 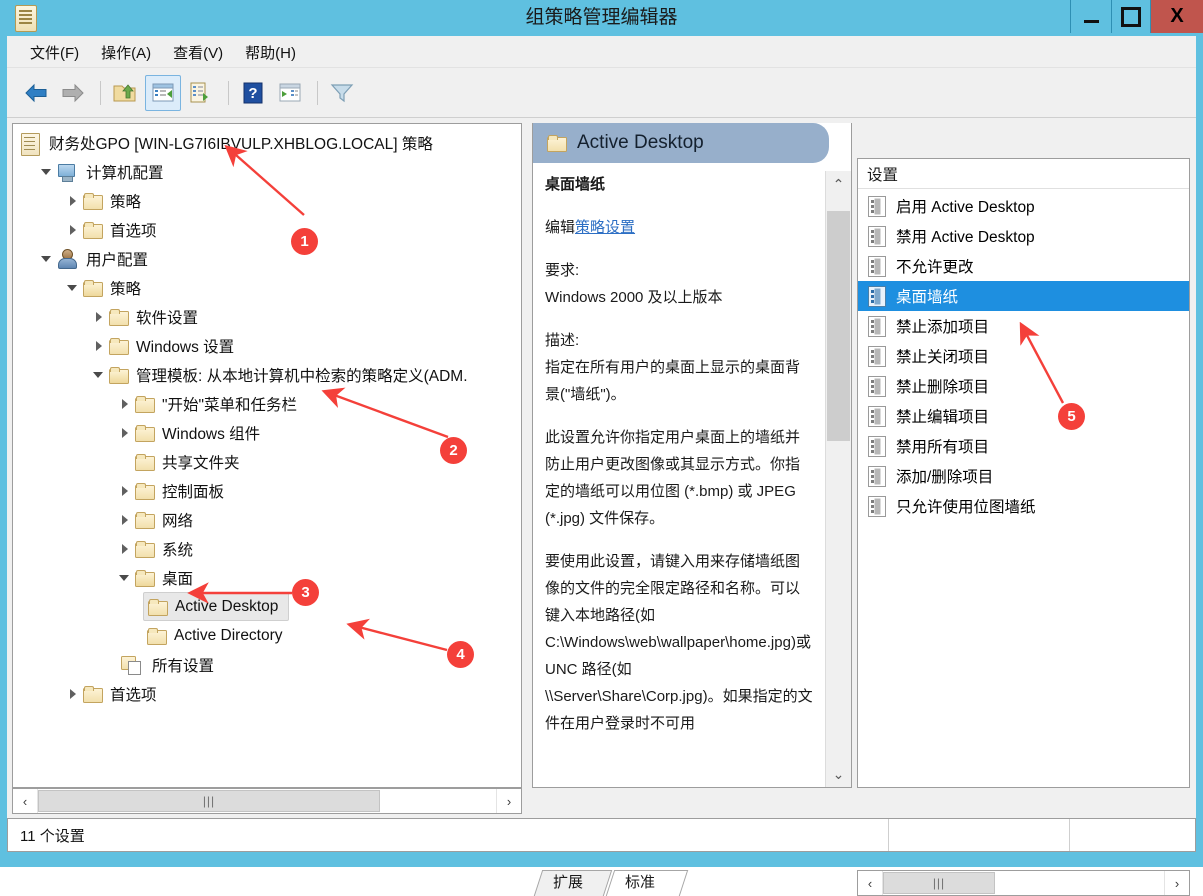 I want to click on tree-node-admin-templates: 管理模板: 从本地计算机中检索的策略定义(ADM., so click(x=267, y=374).